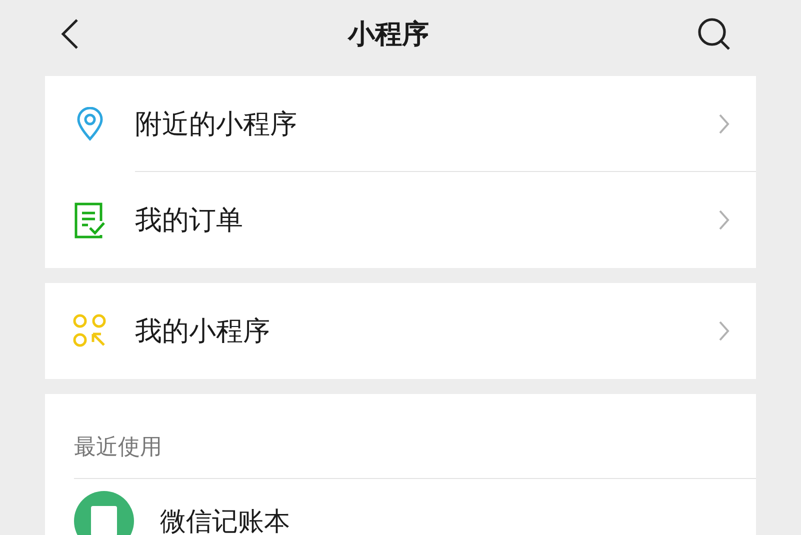 The width and height of the screenshot is (801, 535). I want to click on location-pin-icon, so click(90, 124).